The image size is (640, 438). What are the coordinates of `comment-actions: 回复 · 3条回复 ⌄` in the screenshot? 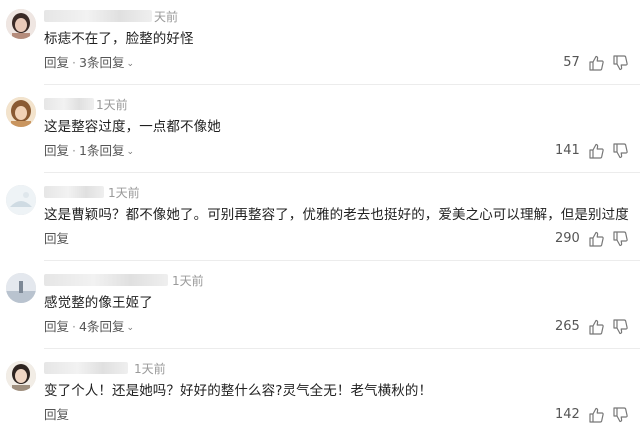 It's located at (89, 61).